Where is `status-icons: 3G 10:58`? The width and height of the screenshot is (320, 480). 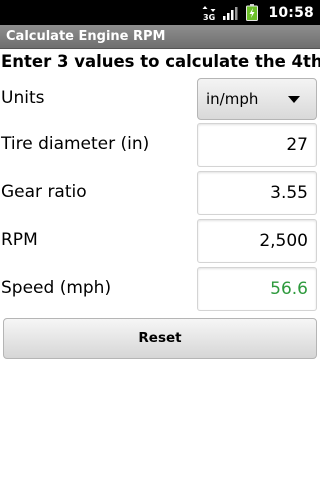
status-icons: 3G 10:58 is located at coordinates (261, 12).